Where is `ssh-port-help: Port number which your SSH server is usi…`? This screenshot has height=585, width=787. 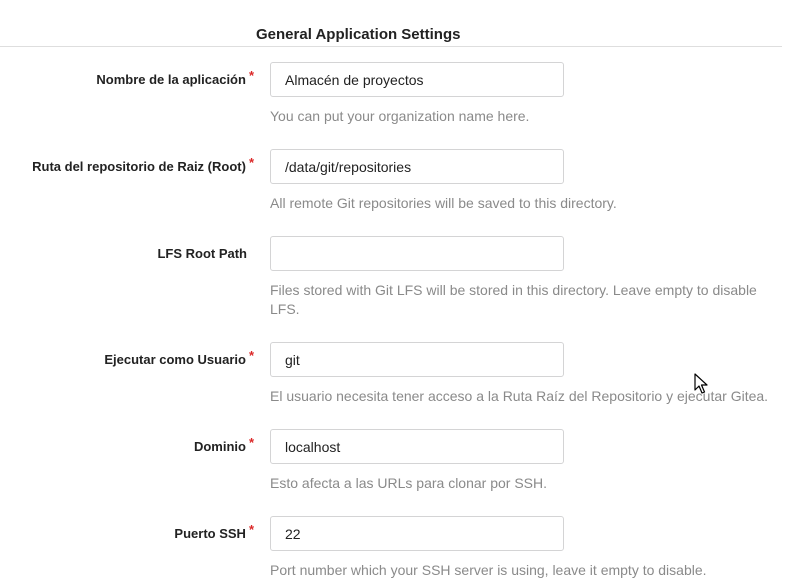 ssh-port-help: Port number which your SSH server is usi… is located at coordinates (488, 570).